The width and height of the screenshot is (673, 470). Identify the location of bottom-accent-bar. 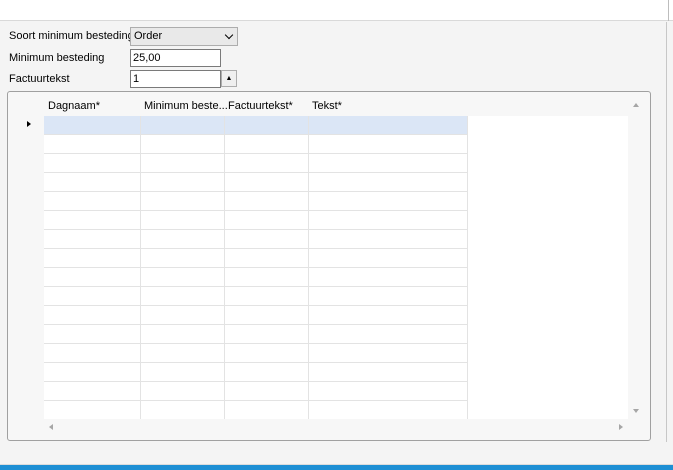
(336, 467).